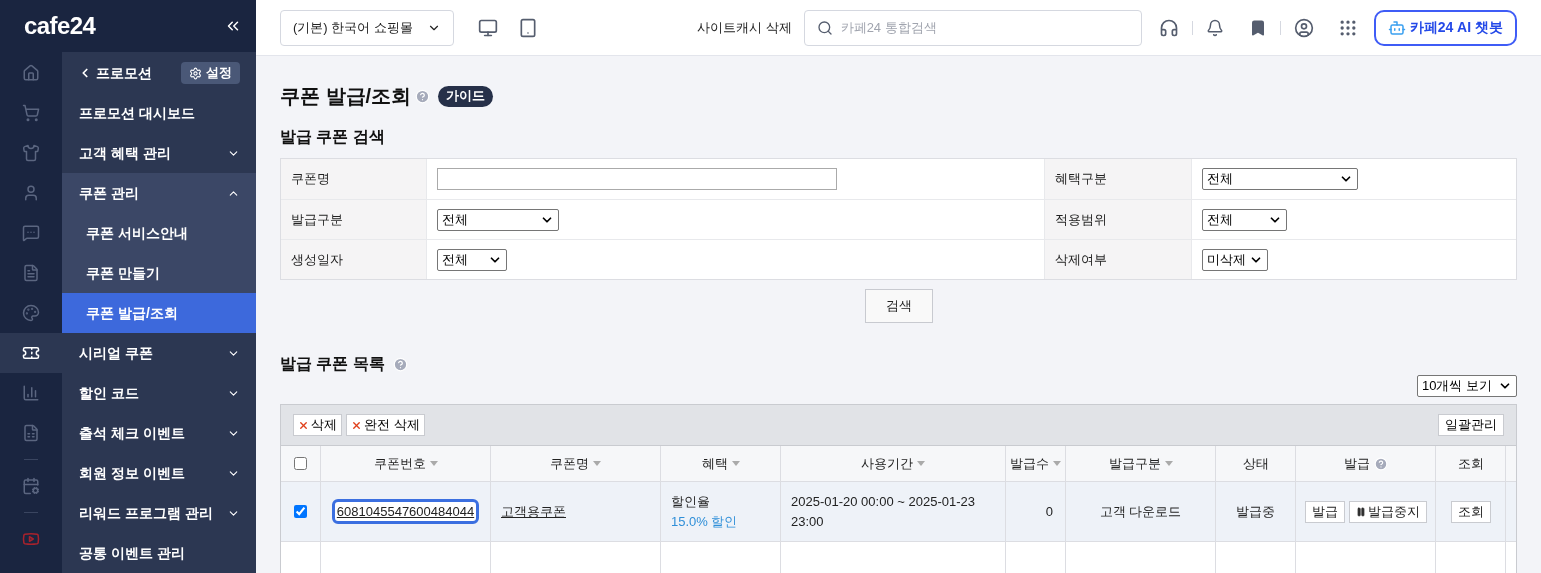 This screenshot has height=573, width=1541. I want to click on user-icon, so click(31, 193).